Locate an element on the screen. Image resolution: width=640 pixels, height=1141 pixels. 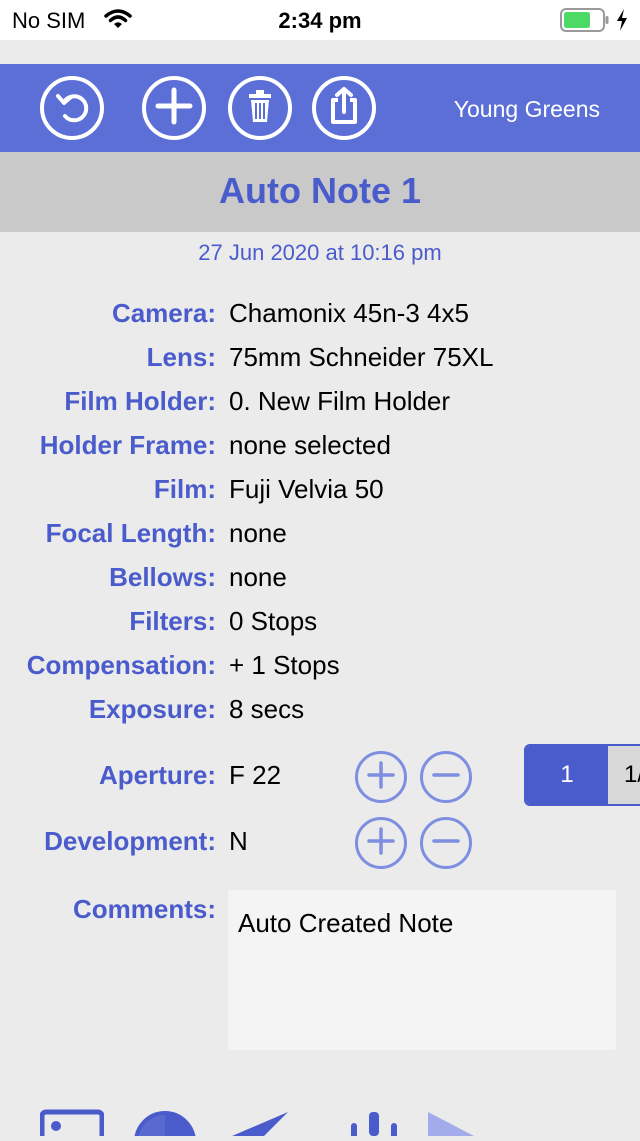
status-bar: No SIM 2:34 pm is located at coordinates (320, 20).